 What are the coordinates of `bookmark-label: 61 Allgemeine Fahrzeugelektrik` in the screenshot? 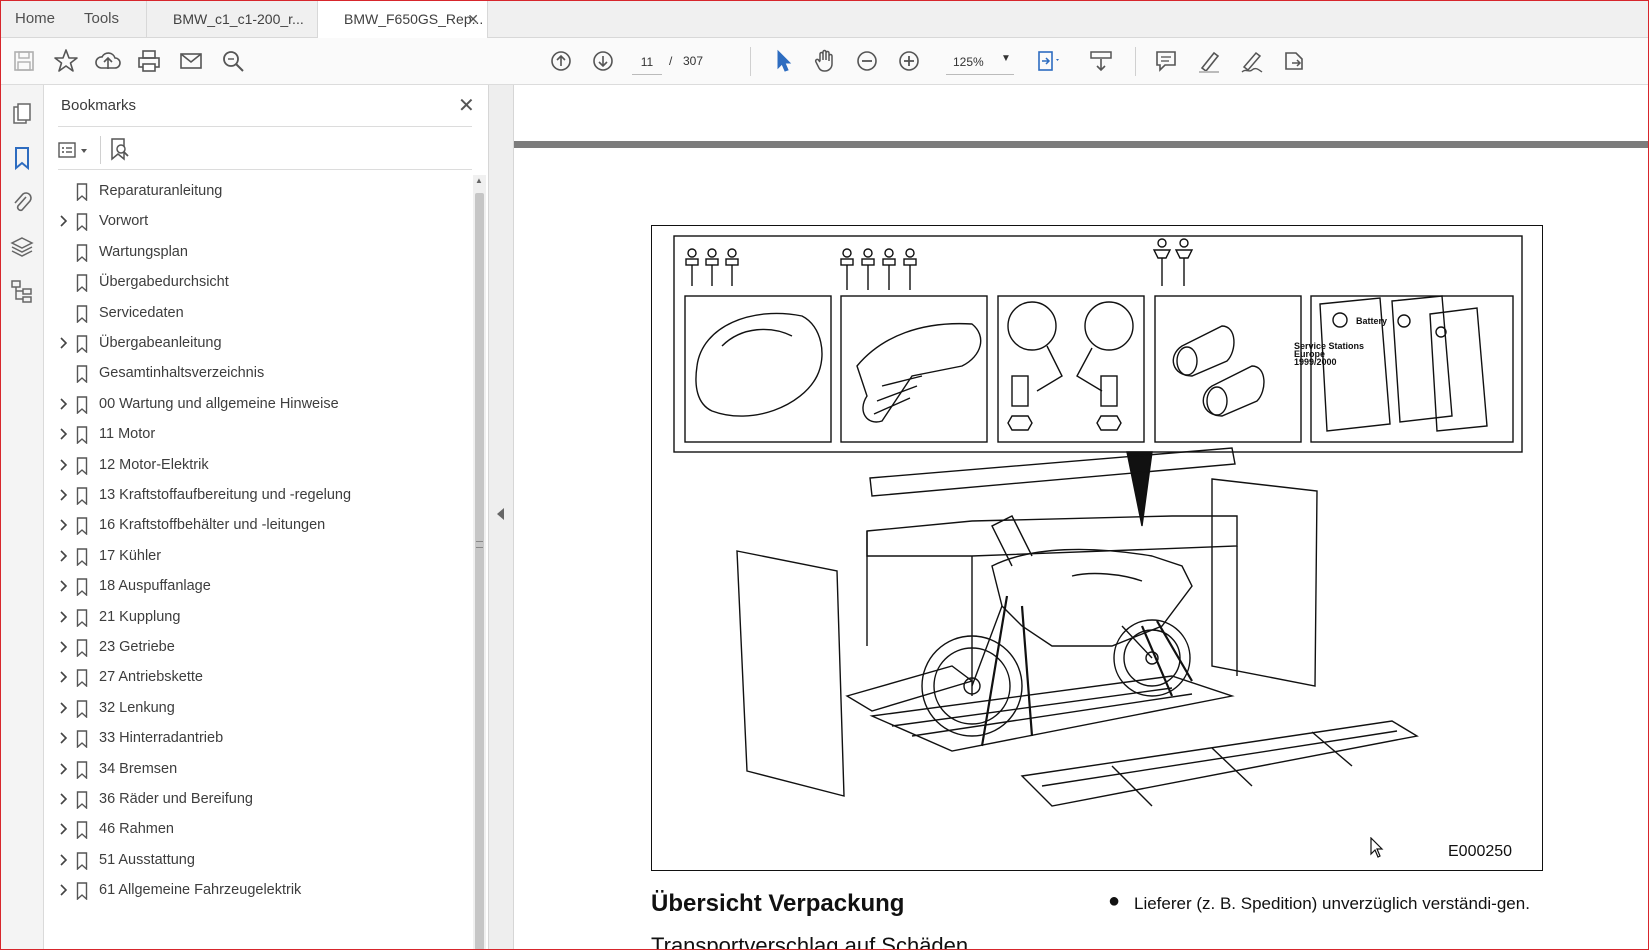 It's located at (200, 890).